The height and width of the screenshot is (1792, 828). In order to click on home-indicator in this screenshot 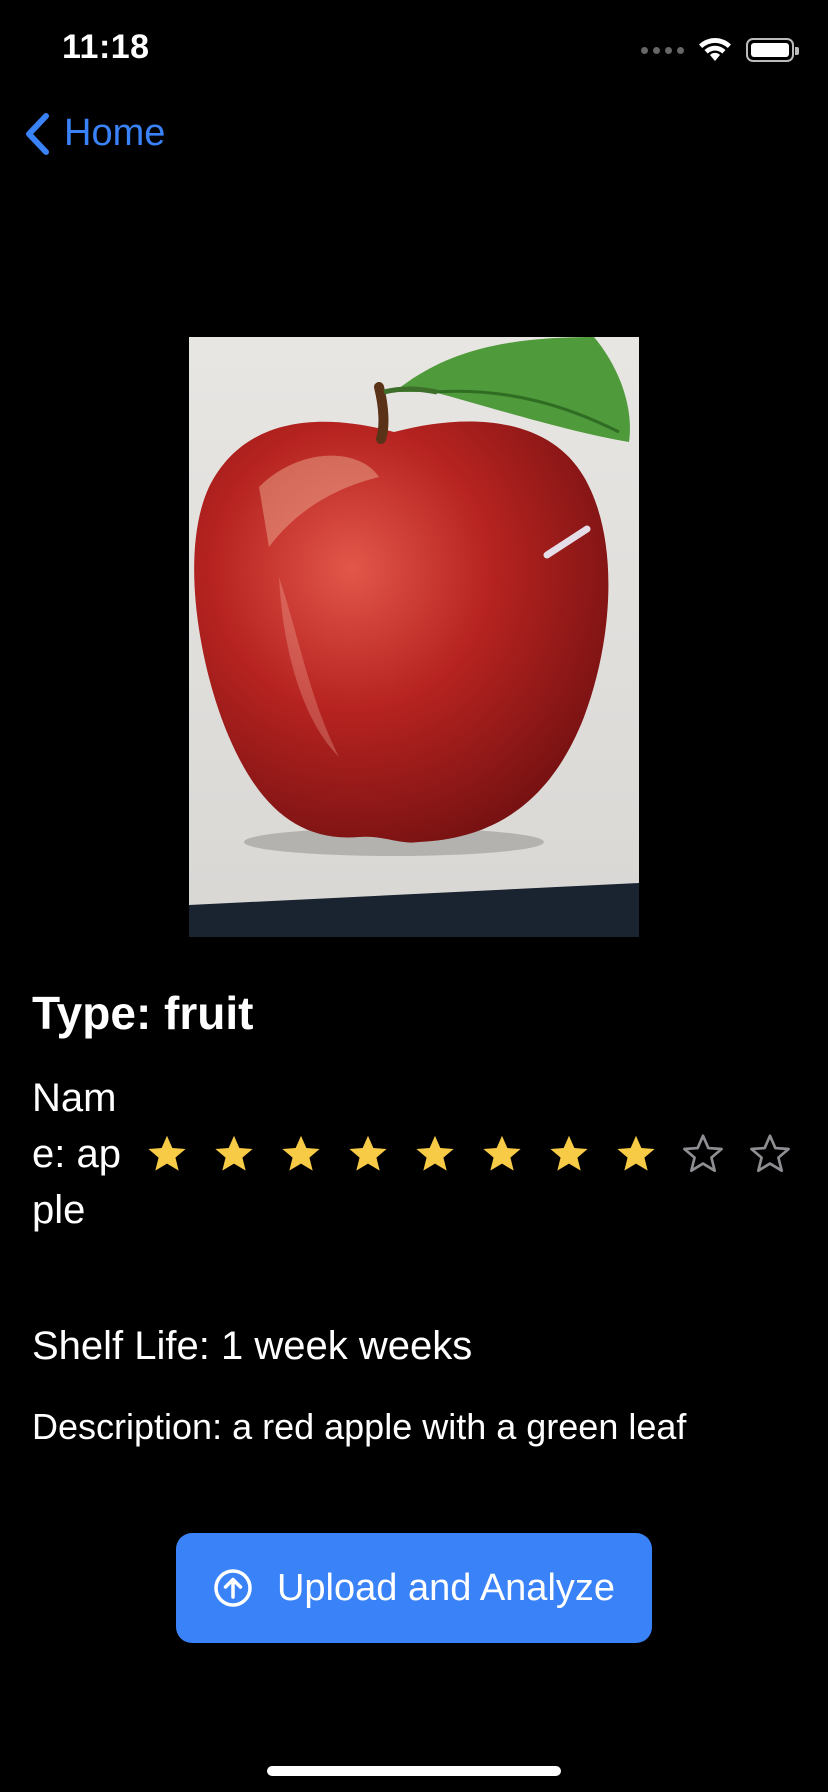, I will do `click(414, 1771)`.